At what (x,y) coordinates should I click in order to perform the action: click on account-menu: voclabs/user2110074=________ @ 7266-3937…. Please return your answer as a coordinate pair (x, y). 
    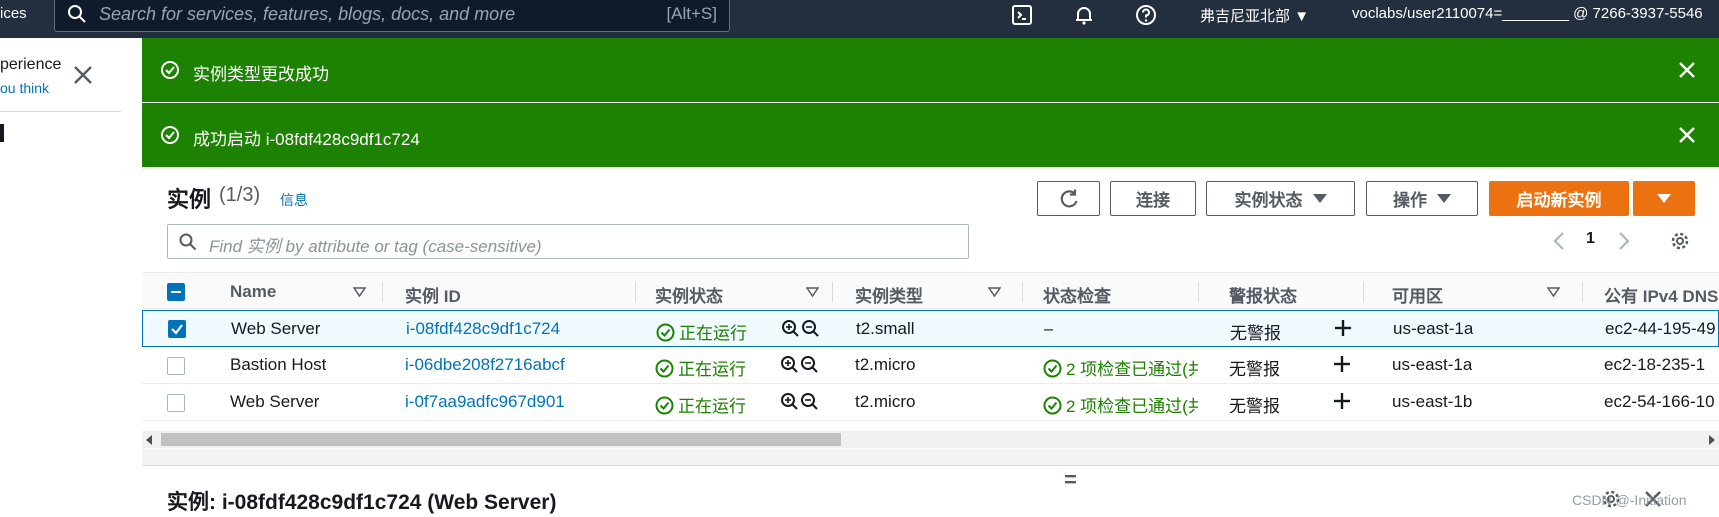
    Looking at the image, I should click on (1527, 13).